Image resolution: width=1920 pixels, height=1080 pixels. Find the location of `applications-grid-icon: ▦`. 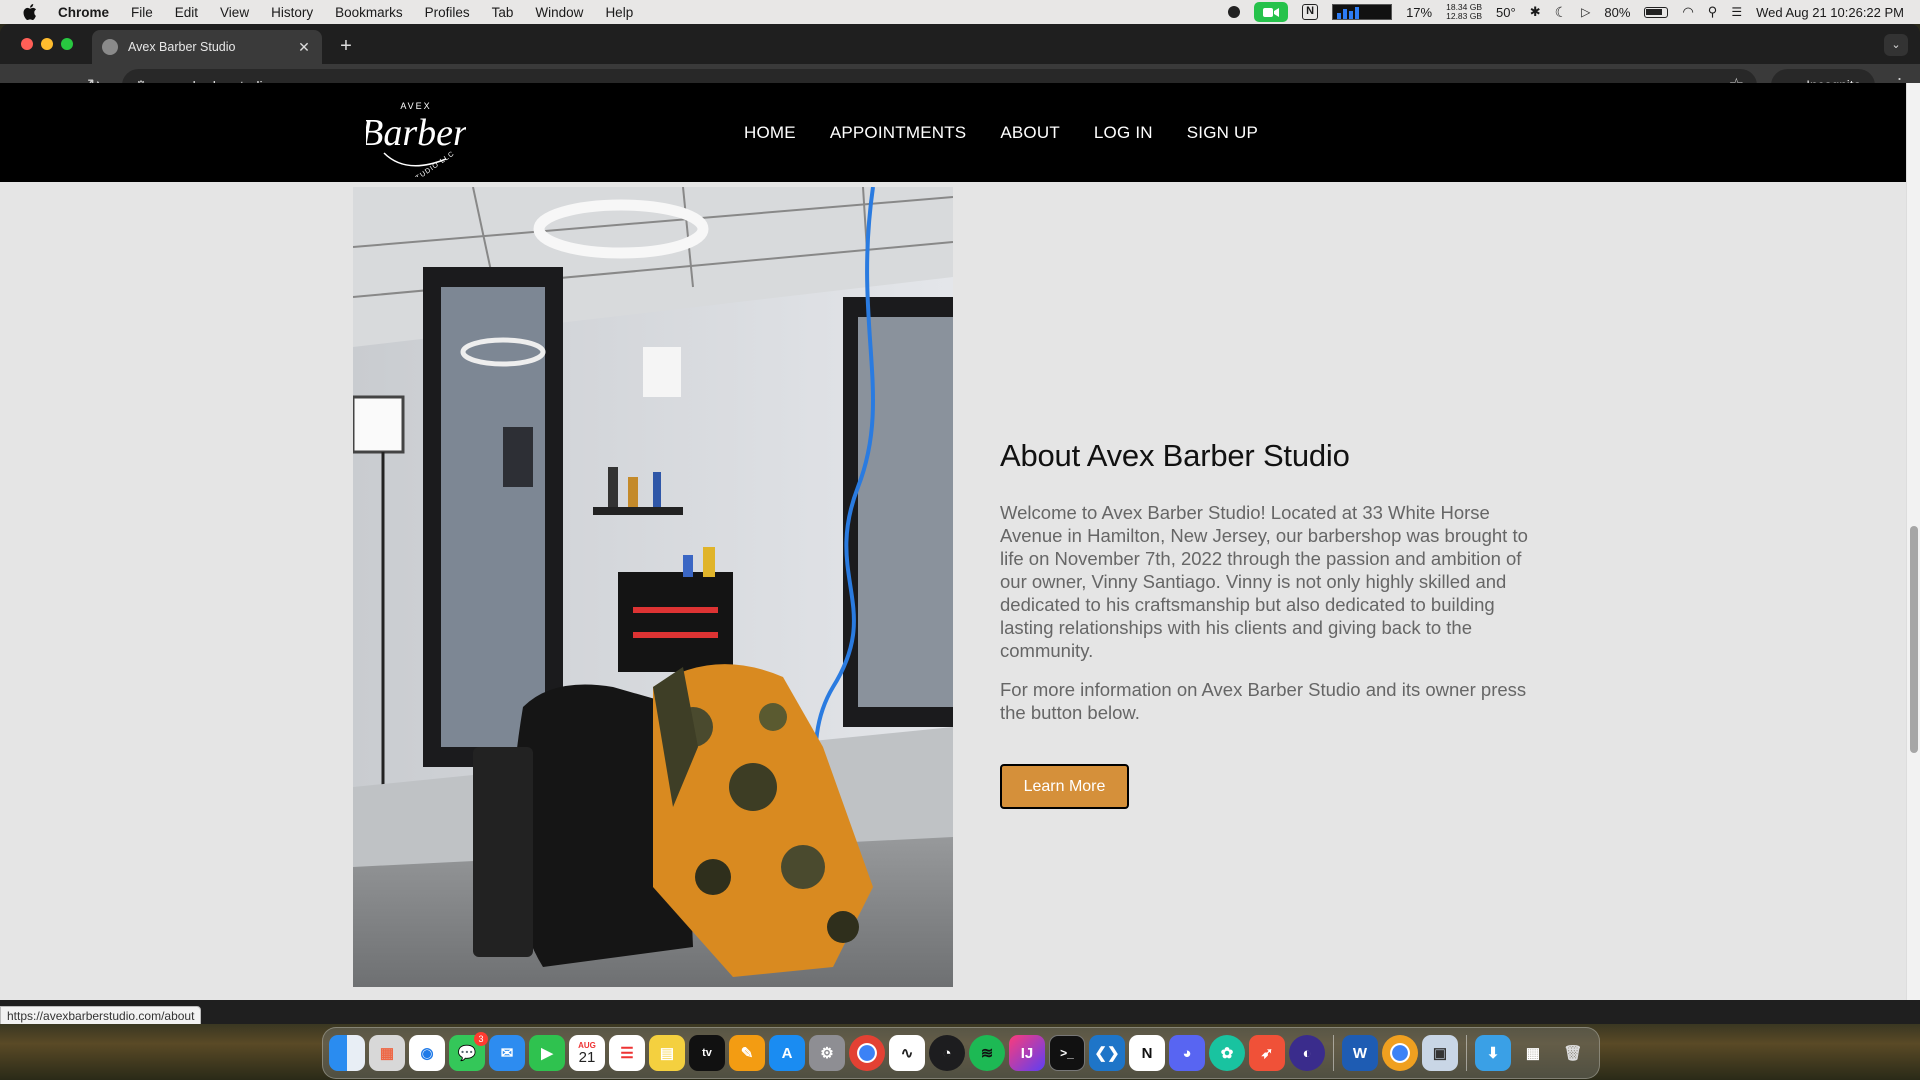

applications-grid-icon: ▦ is located at coordinates (1533, 1053).